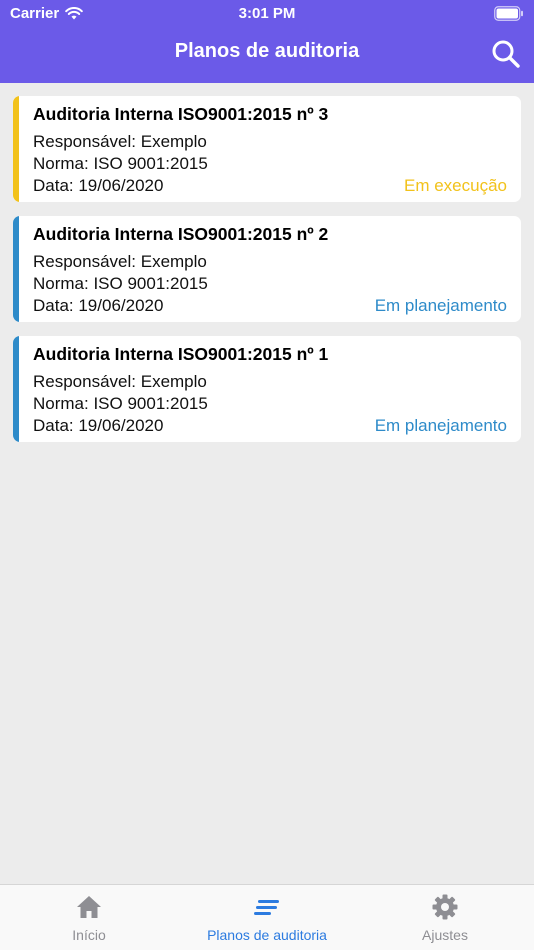 This screenshot has width=534, height=950. I want to click on page-title: Planos de auditoria, so click(267, 51).